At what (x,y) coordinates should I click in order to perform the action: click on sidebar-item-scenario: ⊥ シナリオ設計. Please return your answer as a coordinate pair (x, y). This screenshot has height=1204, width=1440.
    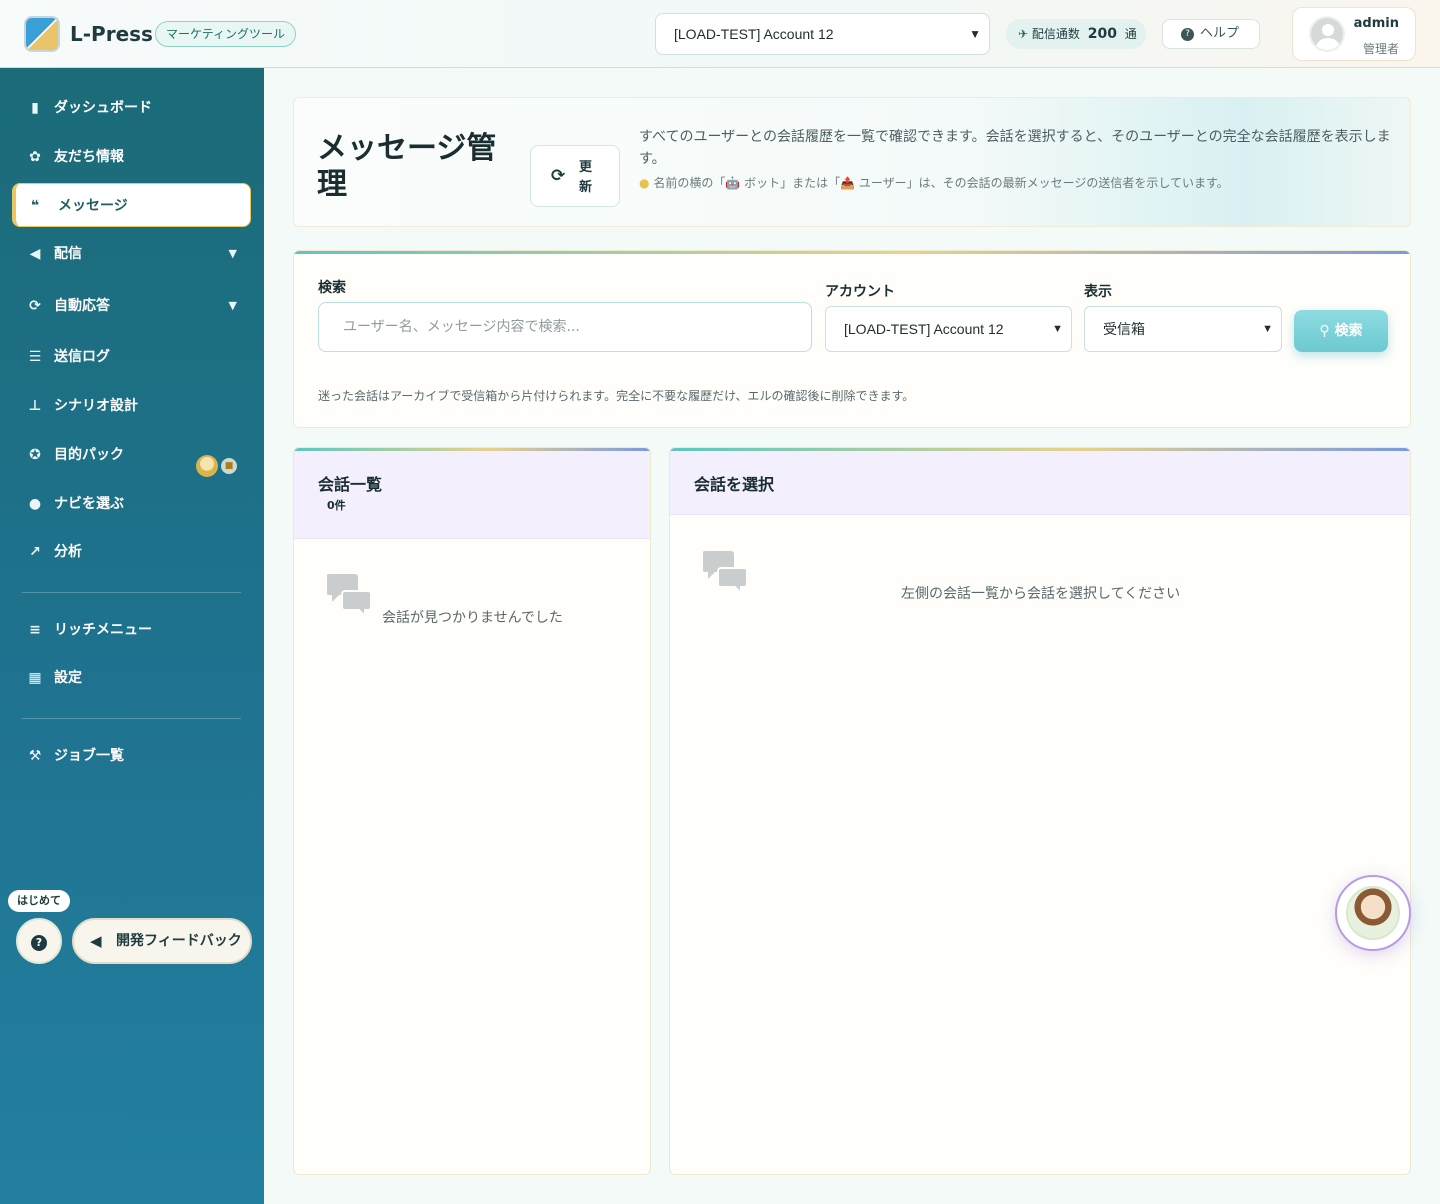
    Looking at the image, I should click on (131, 406).